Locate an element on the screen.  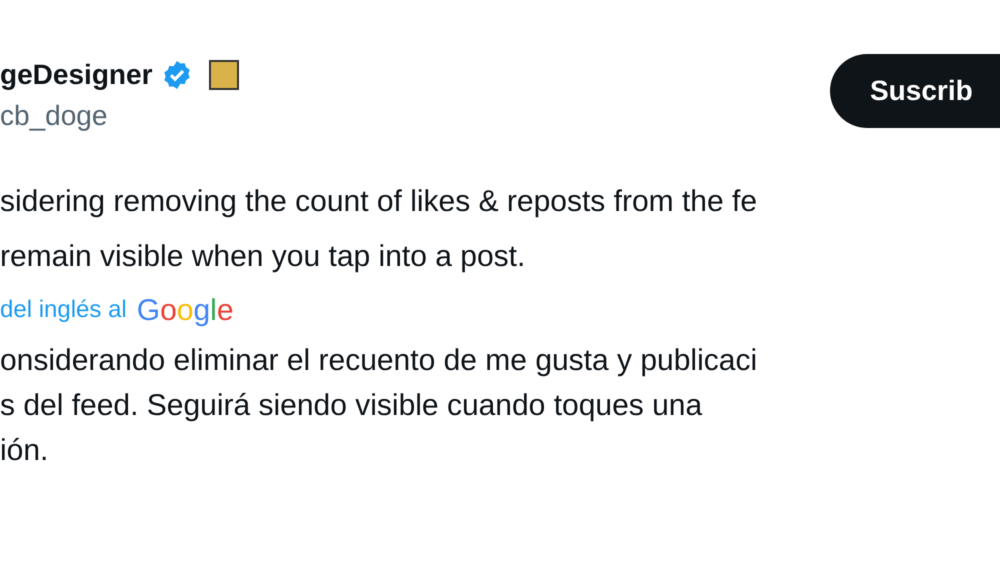
post-text-line: remain visible when you tap into a post. is located at coordinates (263, 257).